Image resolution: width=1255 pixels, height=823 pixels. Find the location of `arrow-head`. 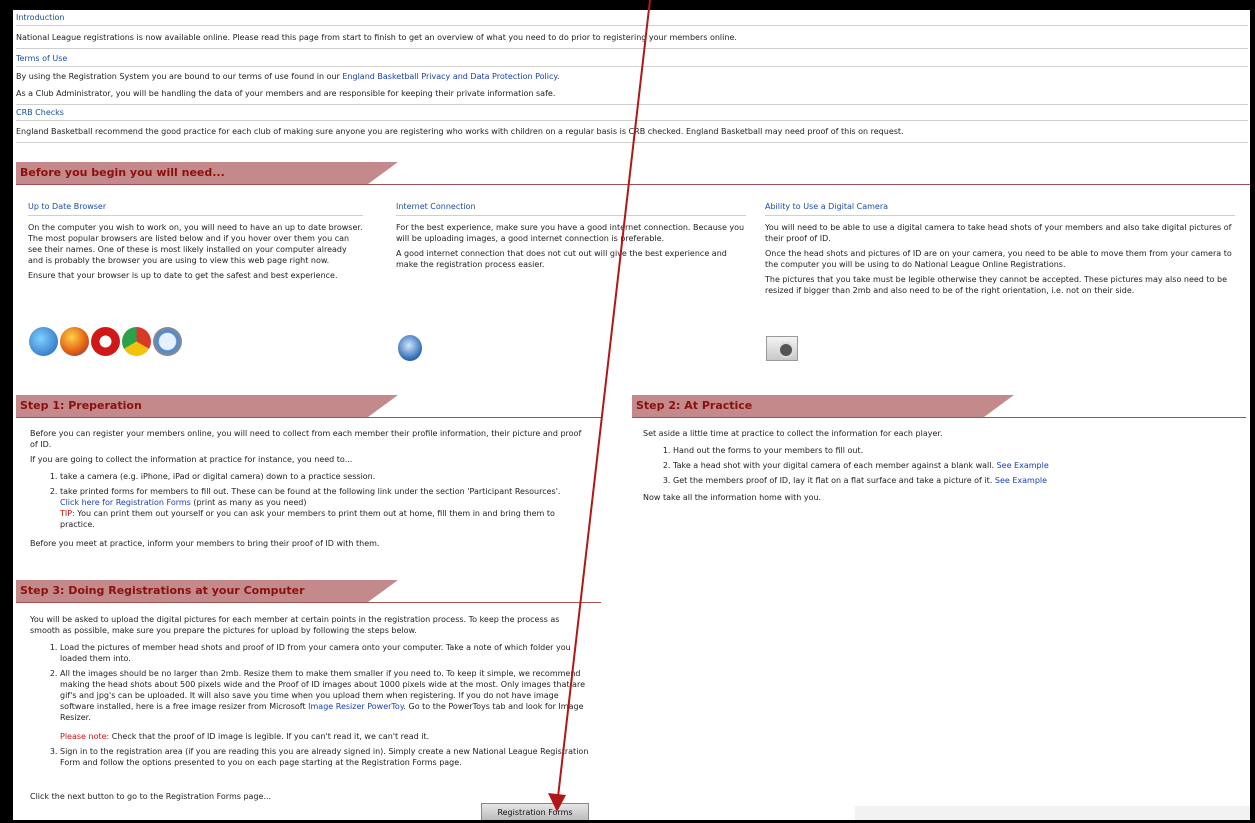

arrow-head is located at coordinates (557, 802).